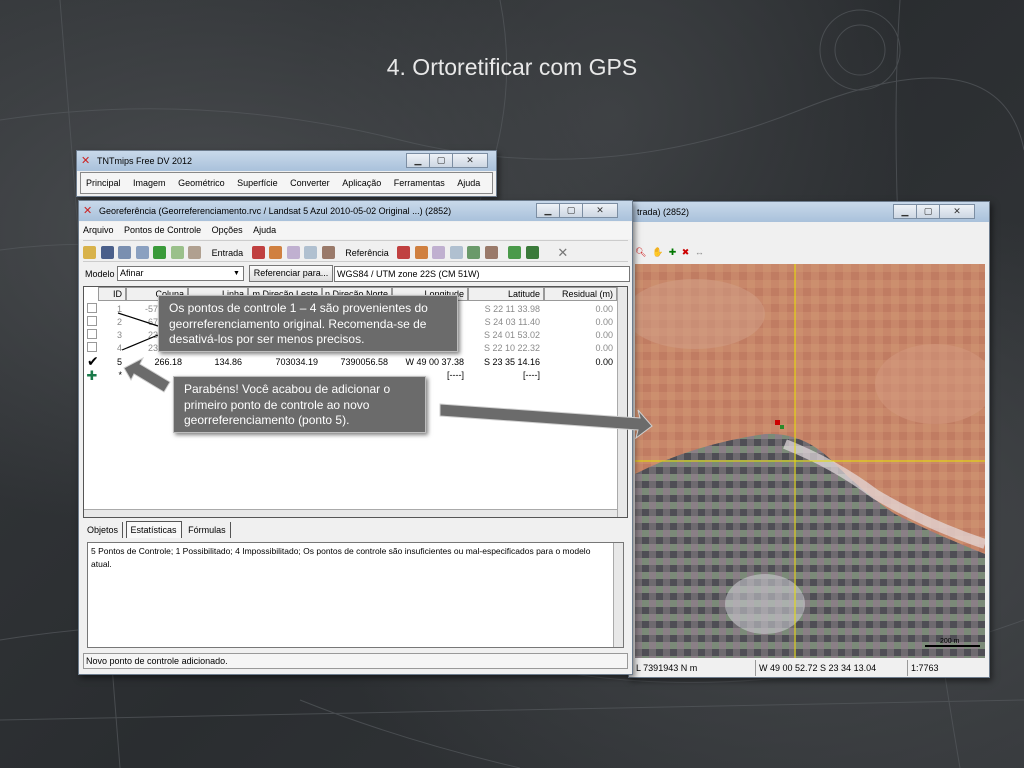  I want to click on cell-longitude: W 49 00 37.38, so click(434, 362).